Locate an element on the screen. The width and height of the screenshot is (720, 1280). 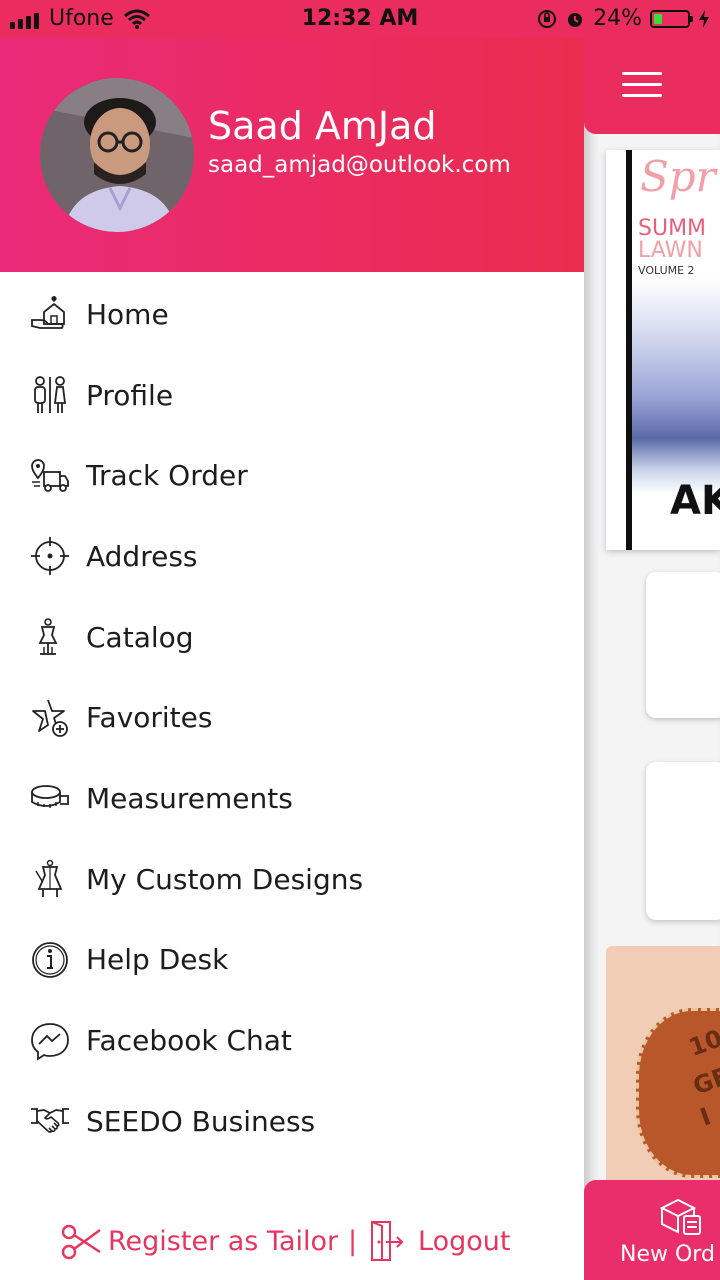
menu-item-favorites: Favorites is located at coordinates (292, 717).